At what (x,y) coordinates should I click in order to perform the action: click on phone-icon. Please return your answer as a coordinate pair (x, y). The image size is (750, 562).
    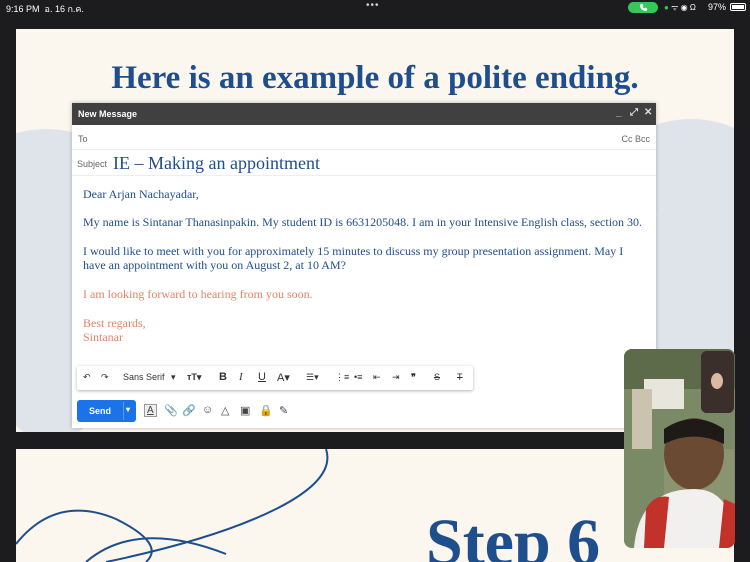
    Looking at the image, I should click on (643, 8).